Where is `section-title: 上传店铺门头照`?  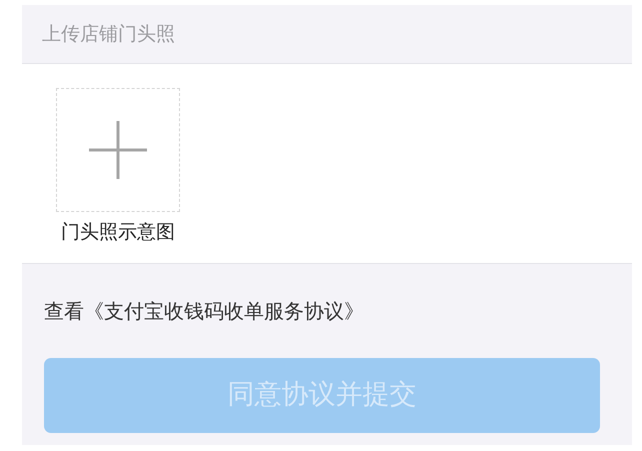
section-title: 上传店铺门头照 is located at coordinates (108, 34).